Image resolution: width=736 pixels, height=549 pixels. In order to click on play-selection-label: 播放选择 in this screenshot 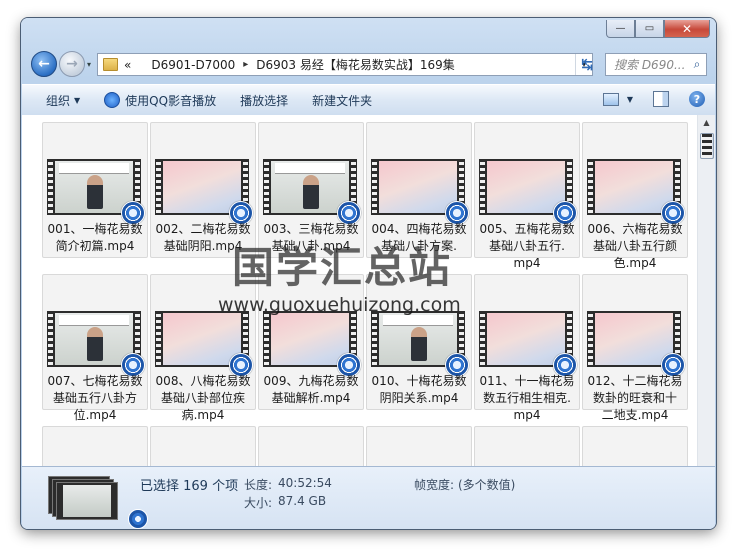, I will do `click(264, 100)`.